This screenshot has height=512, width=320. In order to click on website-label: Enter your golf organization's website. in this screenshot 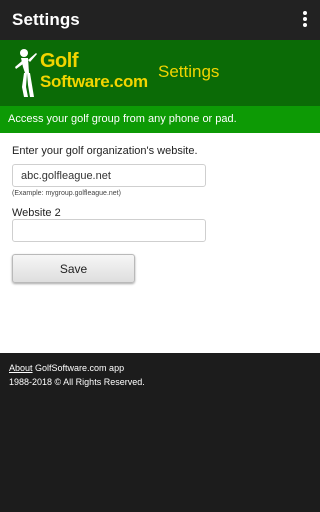, I will do `click(105, 151)`.